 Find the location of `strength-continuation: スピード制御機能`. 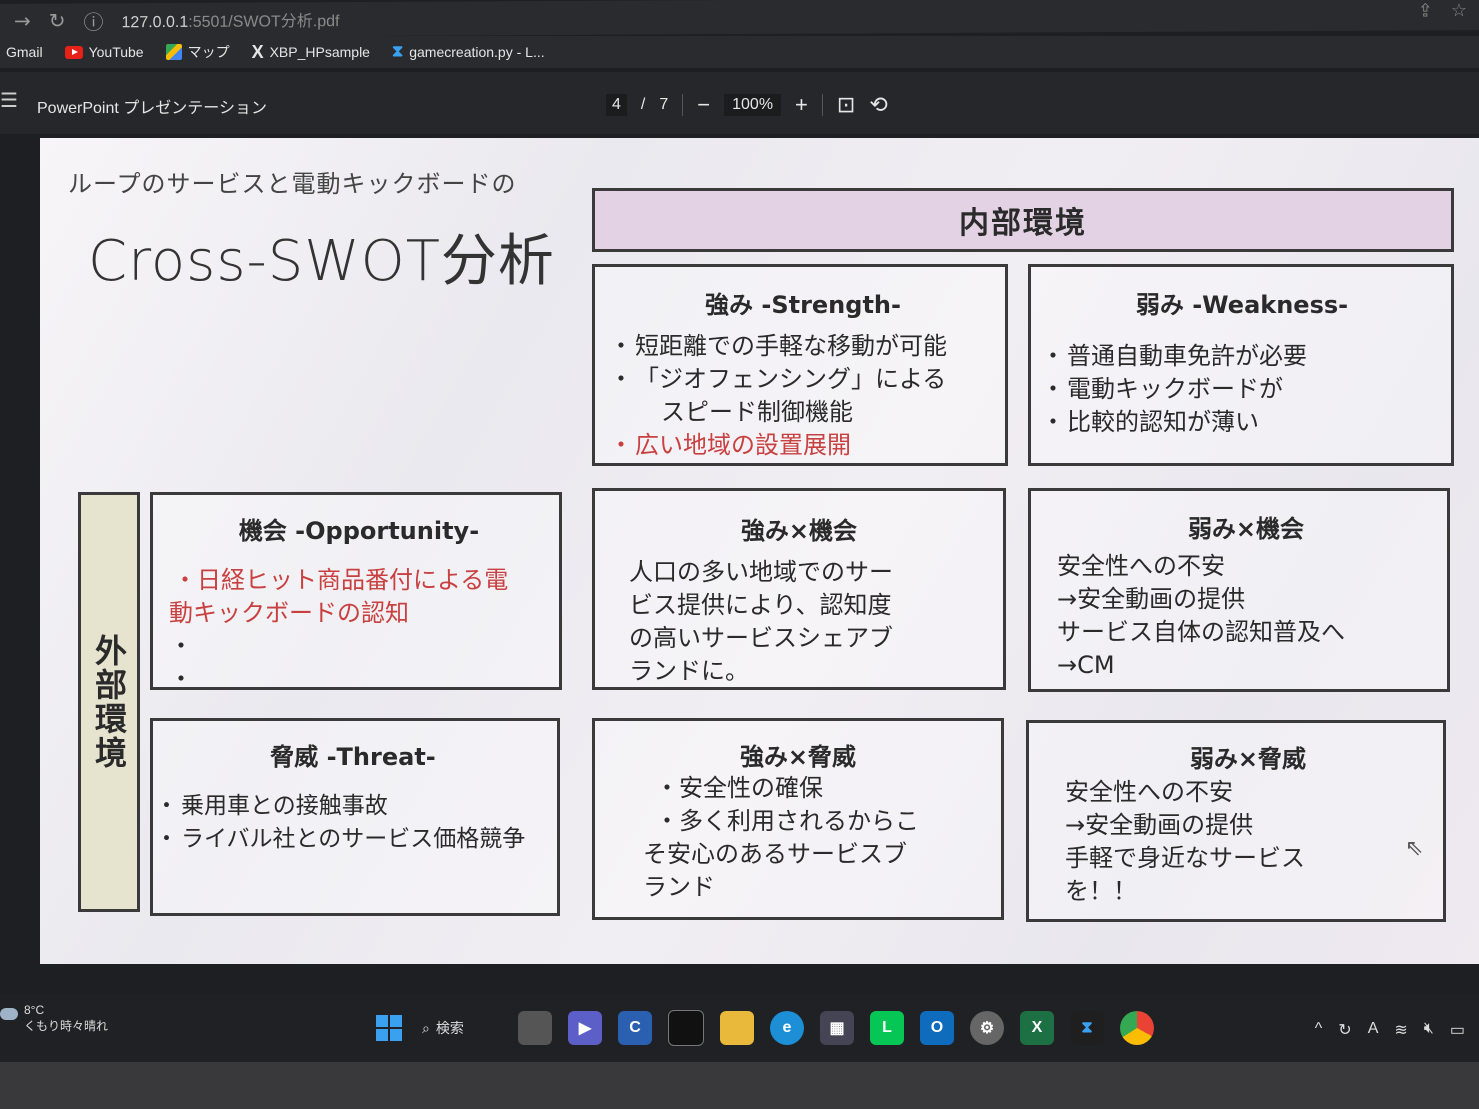

strength-continuation: スピード制御機能 is located at coordinates (803, 412).